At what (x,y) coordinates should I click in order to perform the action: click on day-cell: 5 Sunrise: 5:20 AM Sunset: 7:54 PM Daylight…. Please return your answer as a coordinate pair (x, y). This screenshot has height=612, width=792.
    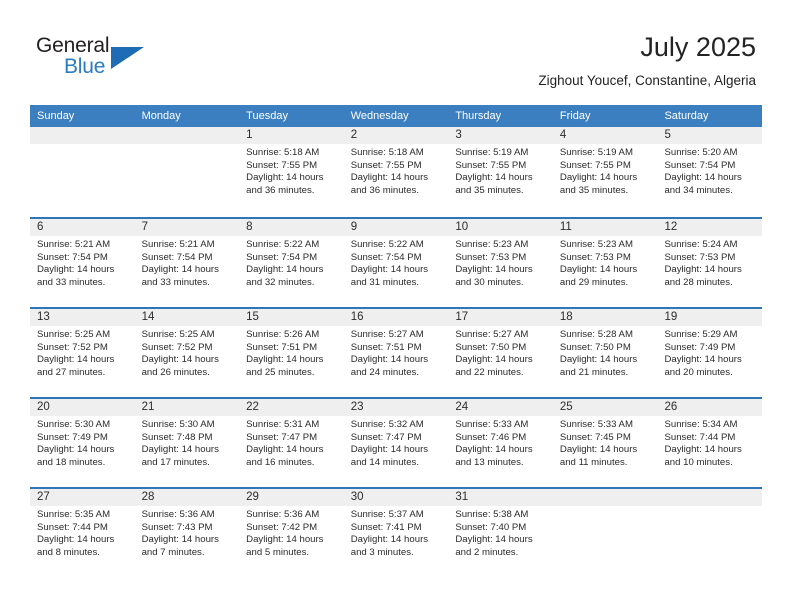
    Looking at the image, I should click on (710, 172).